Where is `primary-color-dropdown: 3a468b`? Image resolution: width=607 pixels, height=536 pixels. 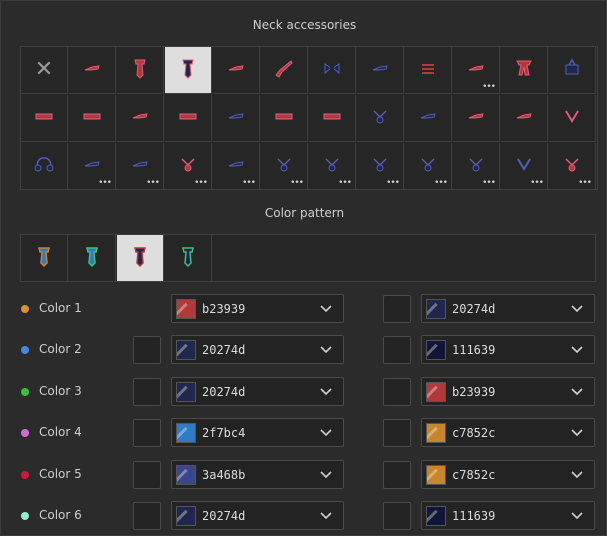
primary-color-dropdown: 3a468b is located at coordinates (257, 474).